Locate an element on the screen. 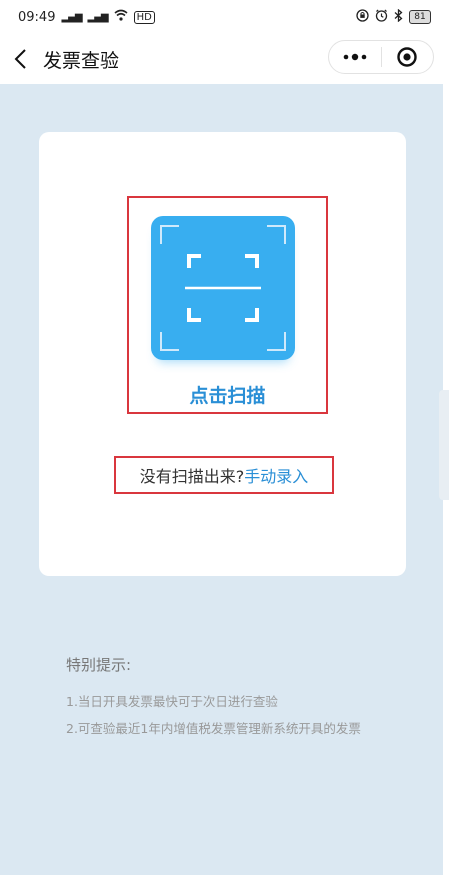 This screenshot has width=449, height=875. manual-entry-row: 没有扫描出来? 手动录入 is located at coordinates (224, 475).